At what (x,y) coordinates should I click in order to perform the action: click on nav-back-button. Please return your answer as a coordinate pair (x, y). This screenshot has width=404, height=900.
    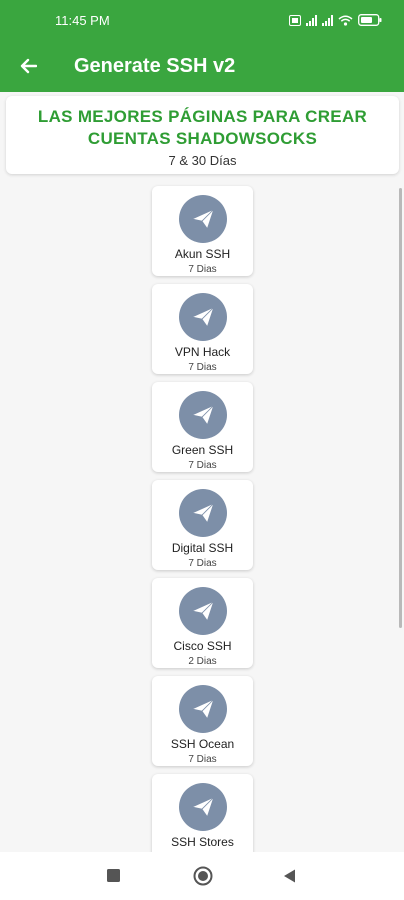
    Looking at the image, I should click on (289, 878).